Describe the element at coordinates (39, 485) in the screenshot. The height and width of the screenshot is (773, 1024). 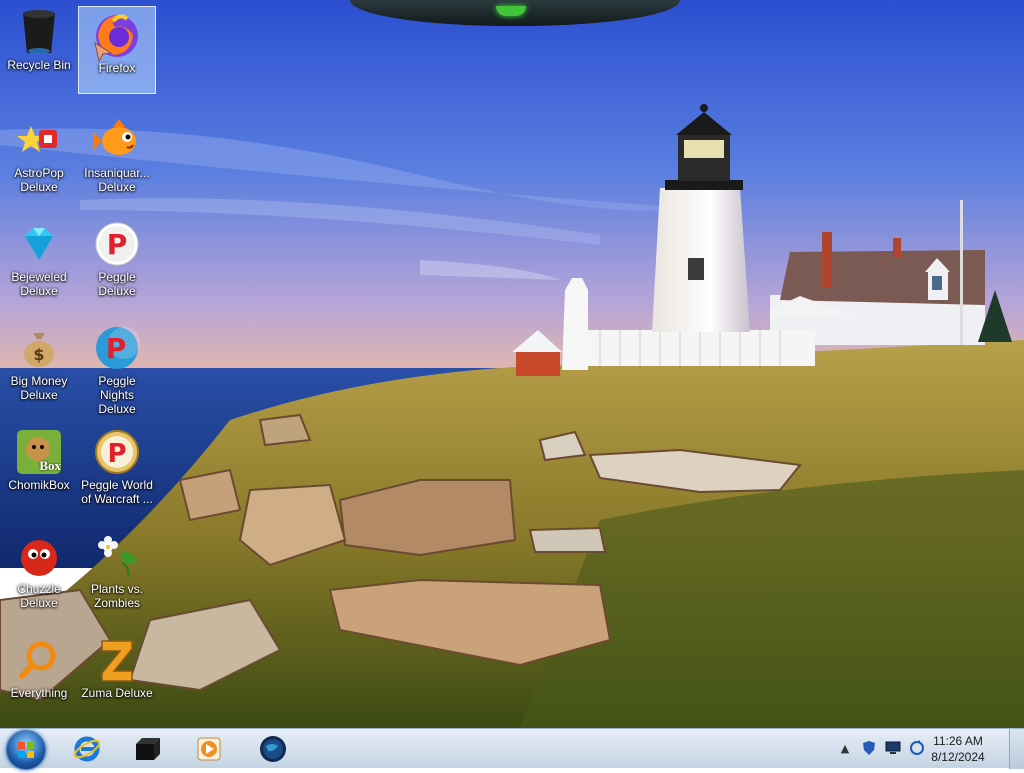
I see `icon-label: ChomikBox` at that location.